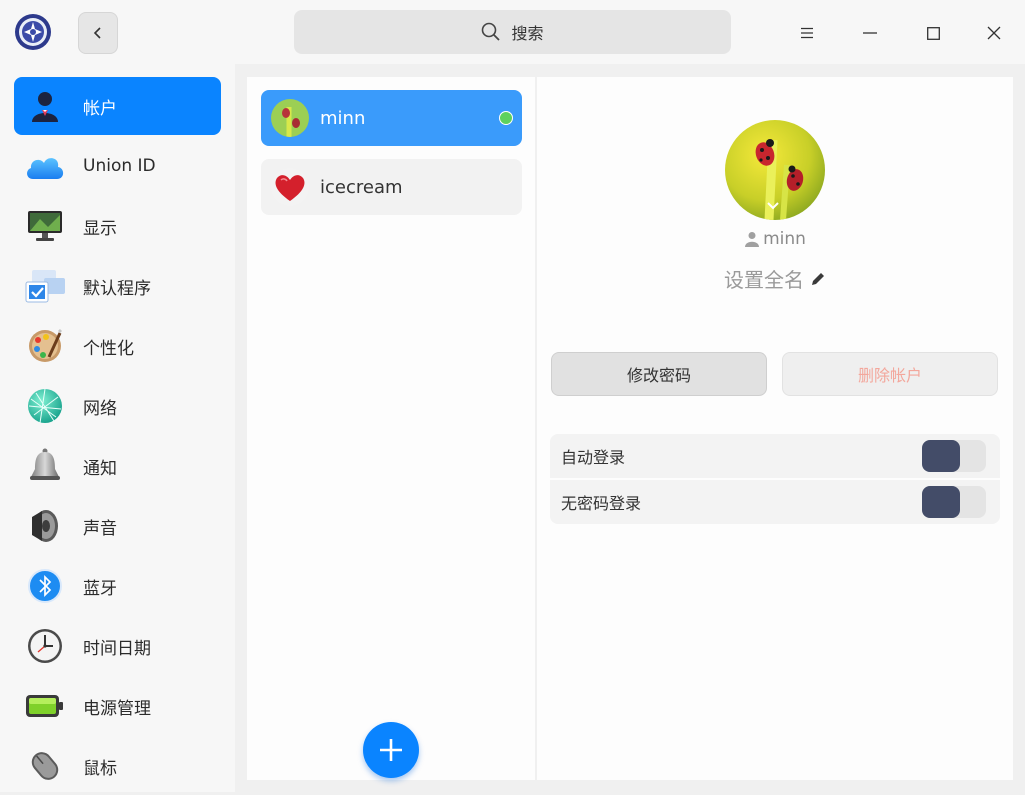 Image resolution: width=1025 pixels, height=795 pixels. I want to click on close-icon, so click(994, 33).